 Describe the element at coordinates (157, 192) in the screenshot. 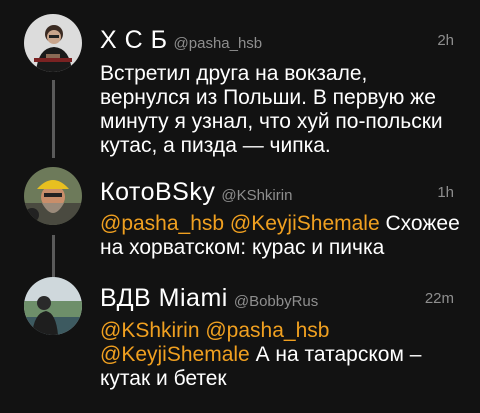

I see `display-name: КотоBSky` at that location.